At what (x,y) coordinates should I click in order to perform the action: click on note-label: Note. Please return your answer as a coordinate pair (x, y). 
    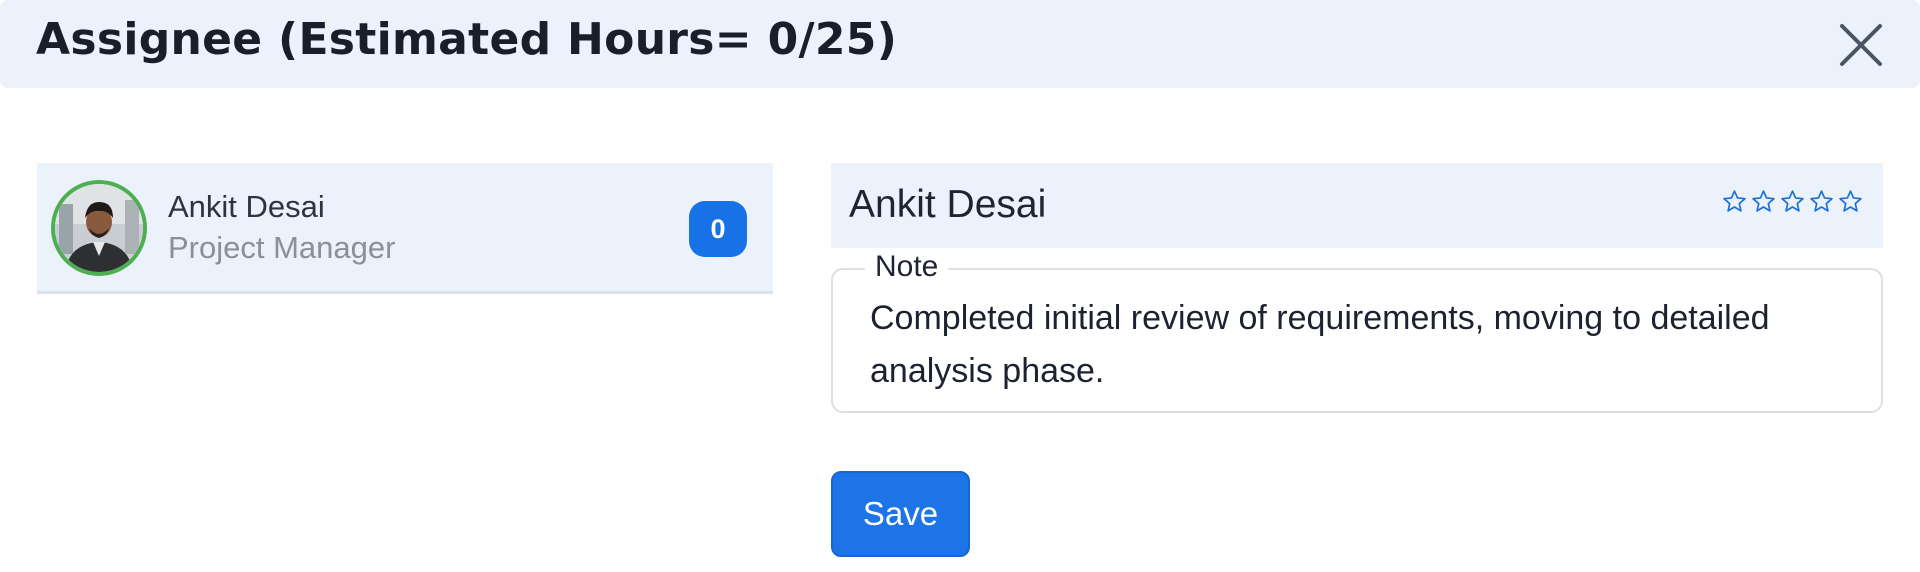
    Looking at the image, I should click on (907, 267).